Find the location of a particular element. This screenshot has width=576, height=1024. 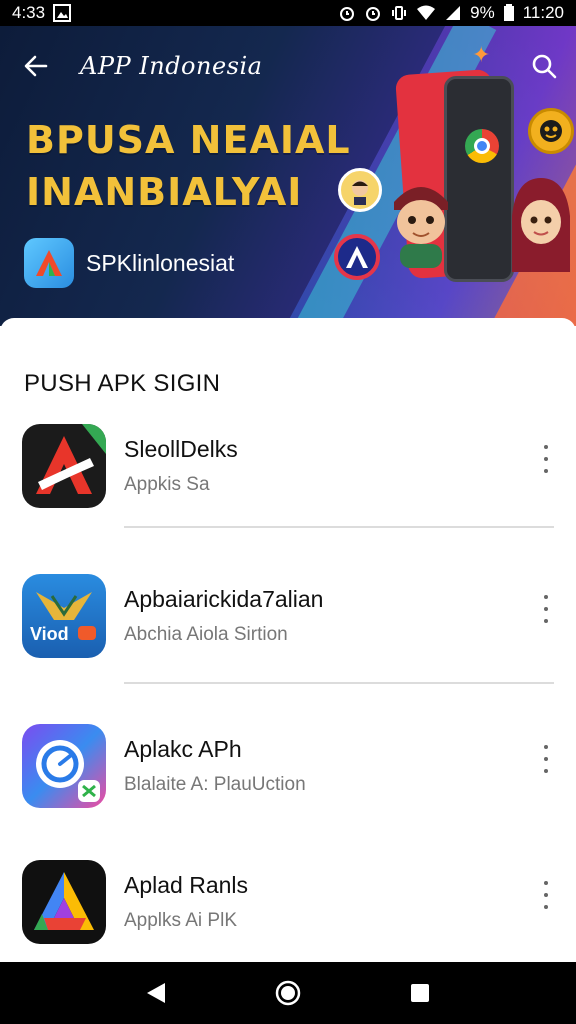

app-name: SleollDelks is located at coordinates (181, 449).